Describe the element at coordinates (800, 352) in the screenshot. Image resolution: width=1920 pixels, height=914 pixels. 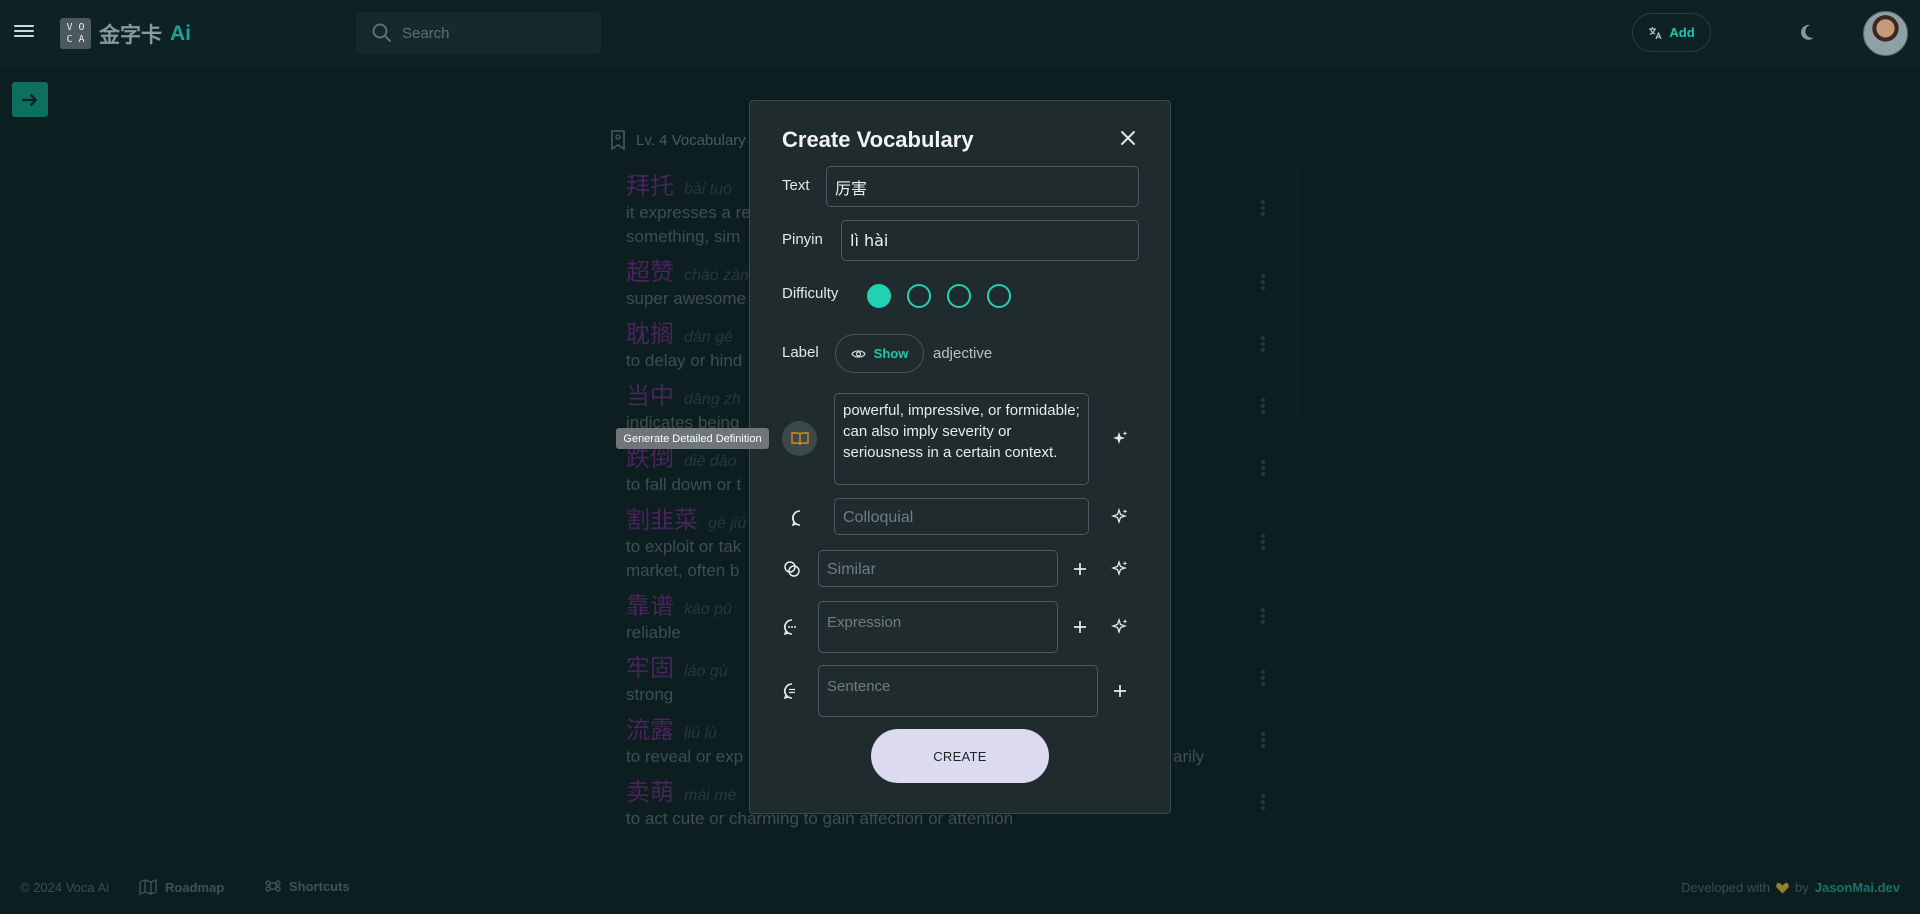
I see `label-label: Label` at that location.